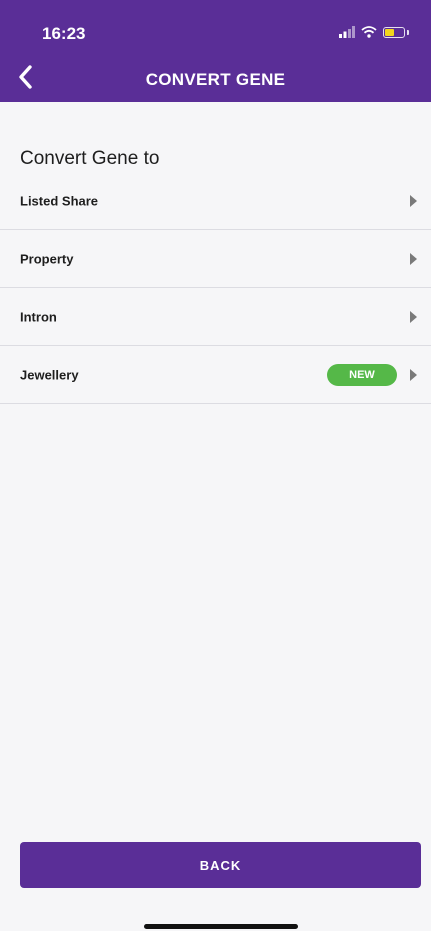  What do you see at coordinates (59, 200) in the screenshot?
I see `option-label: Listed Share` at bounding box center [59, 200].